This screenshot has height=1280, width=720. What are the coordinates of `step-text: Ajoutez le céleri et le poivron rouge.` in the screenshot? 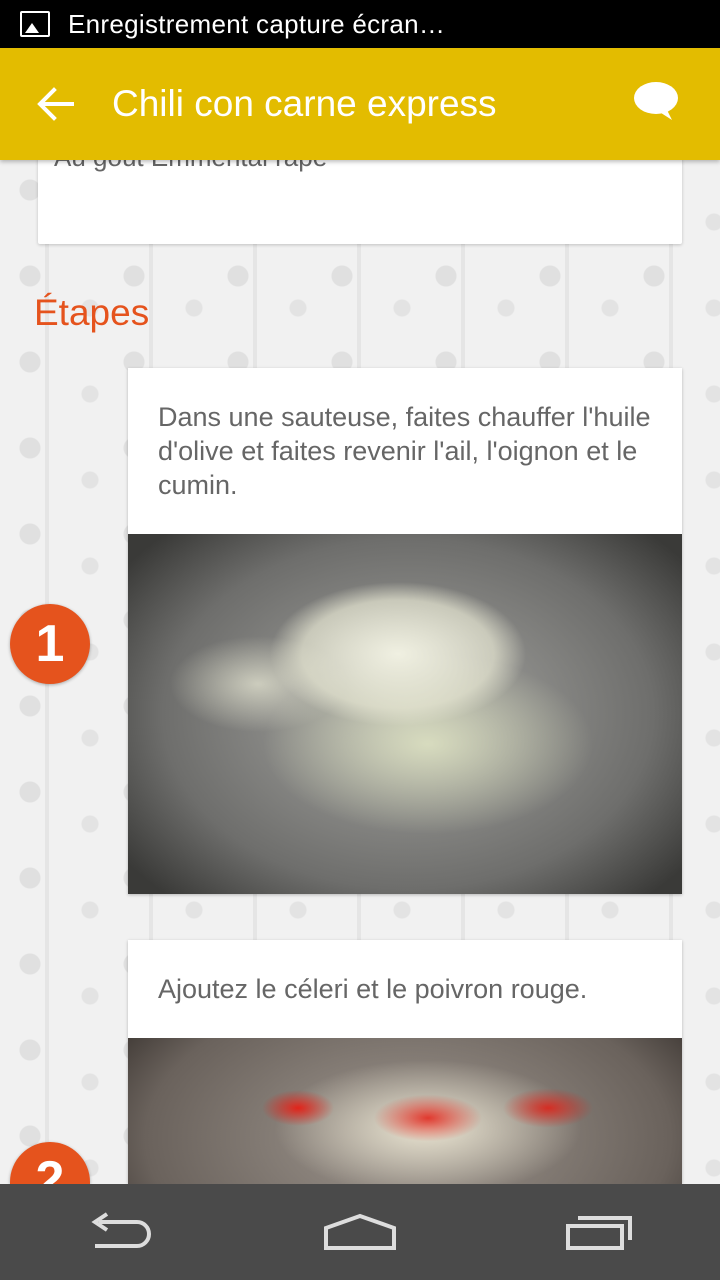 It's located at (373, 989).